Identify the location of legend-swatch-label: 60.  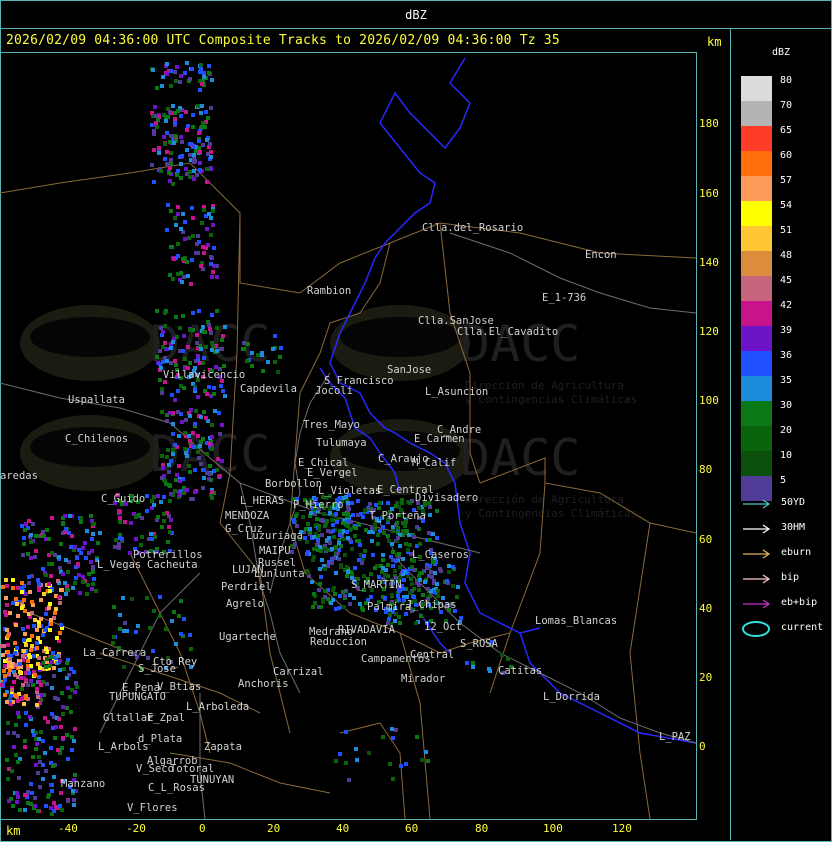
(786, 155).